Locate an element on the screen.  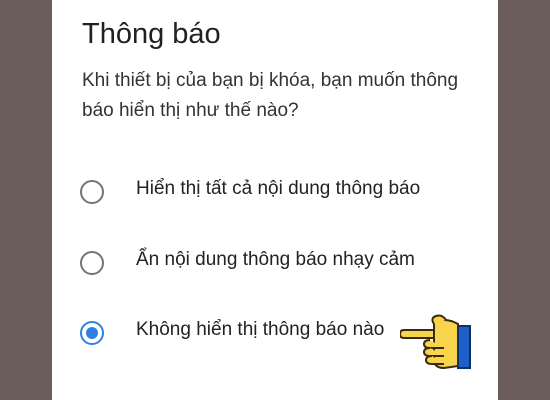
option-label: Ẩn nội dung thông báo nhạy cảm is located at coordinates (275, 259).